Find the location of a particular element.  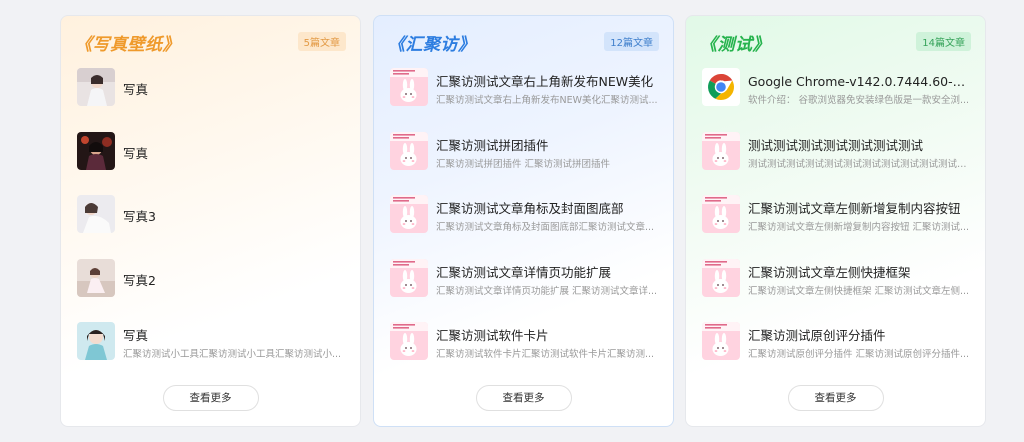

article-count-badge: 5篇文章 is located at coordinates (321, 41).